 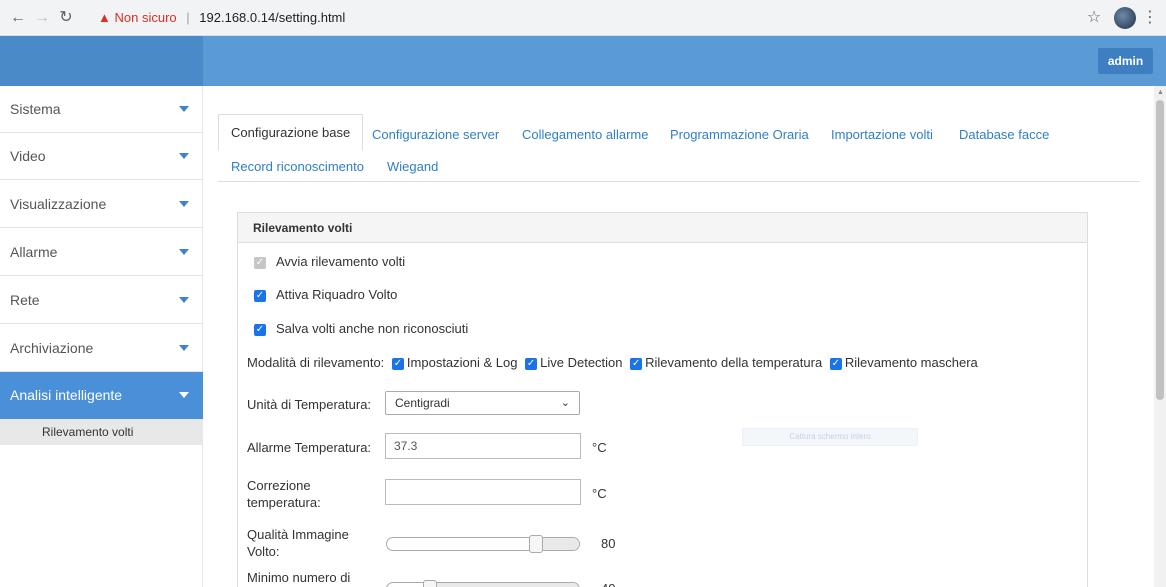 I want to click on temp-alarm-label: Allarme Temperatura:, so click(x=309, y=447).